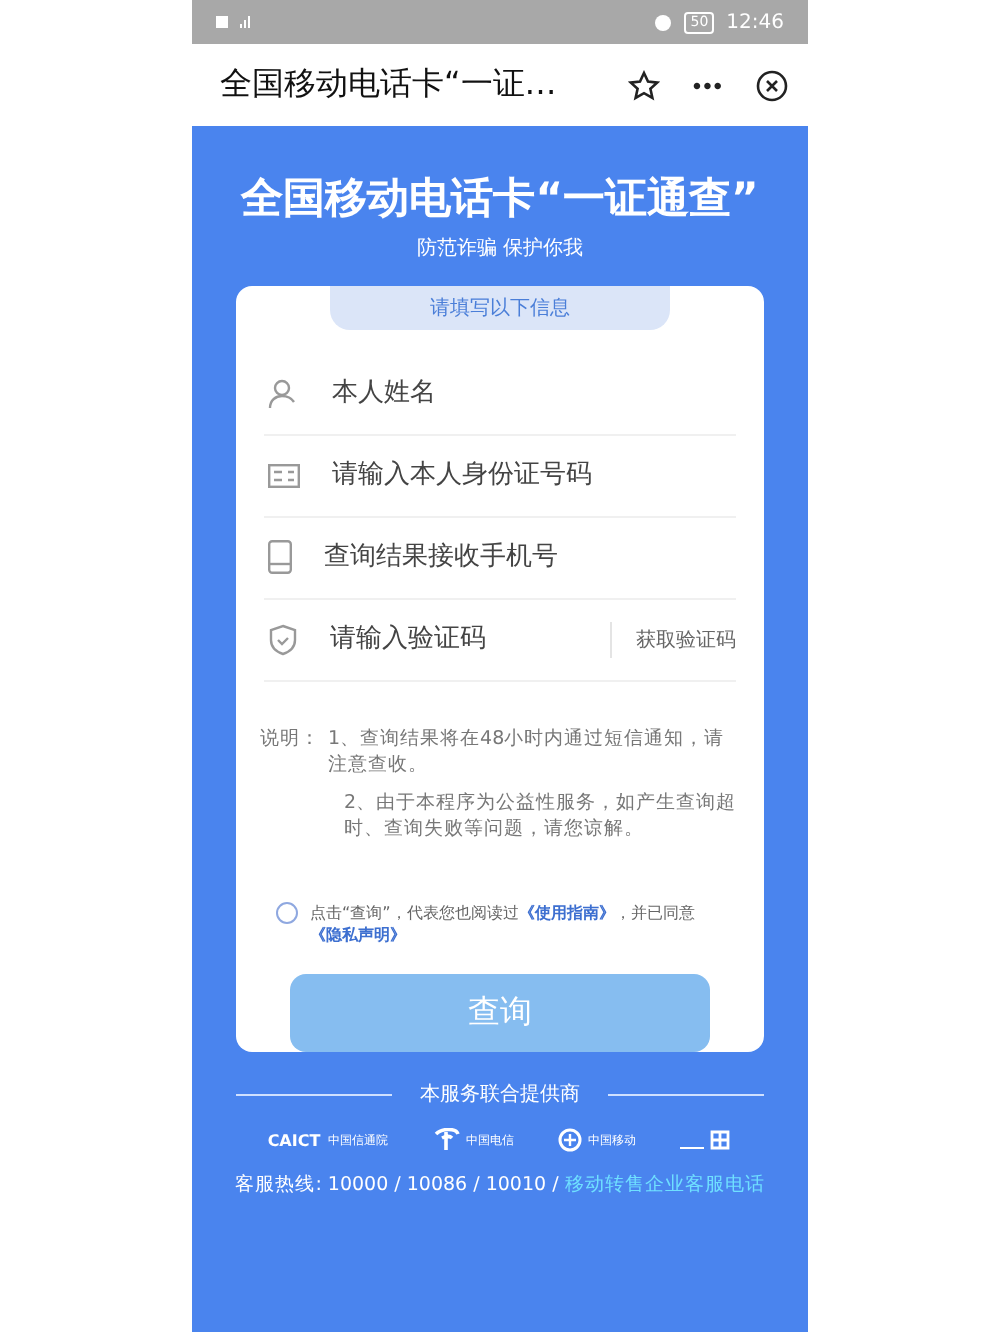  Describe the element at coordinates (283, 639) in the screenshot. I see `shield-check-icon` at that location.